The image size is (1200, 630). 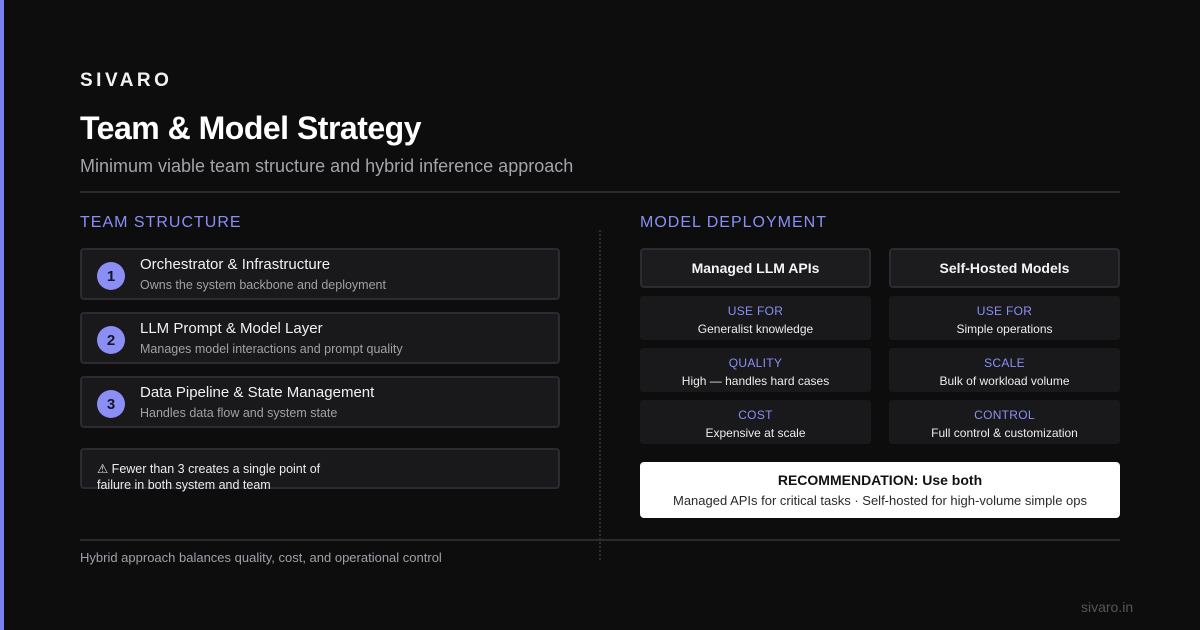 I want to click on cell-value: Full control & customization, so click(x=1004, y=433).